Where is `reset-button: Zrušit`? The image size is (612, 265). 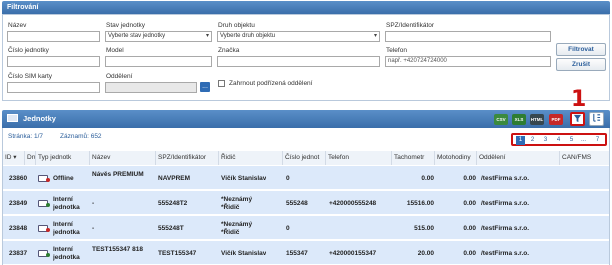 reset-button: Zrušit is located at coordinates (581, 64).